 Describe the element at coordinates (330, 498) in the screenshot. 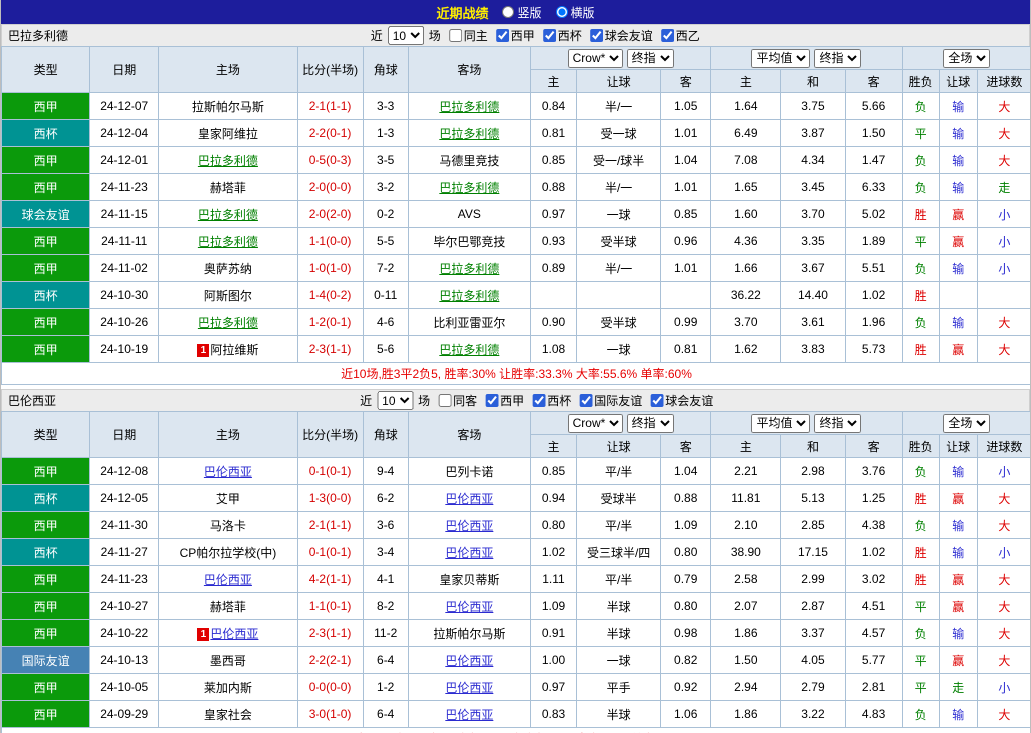

I see `score-cell: 1-3(0-0)` at that location.